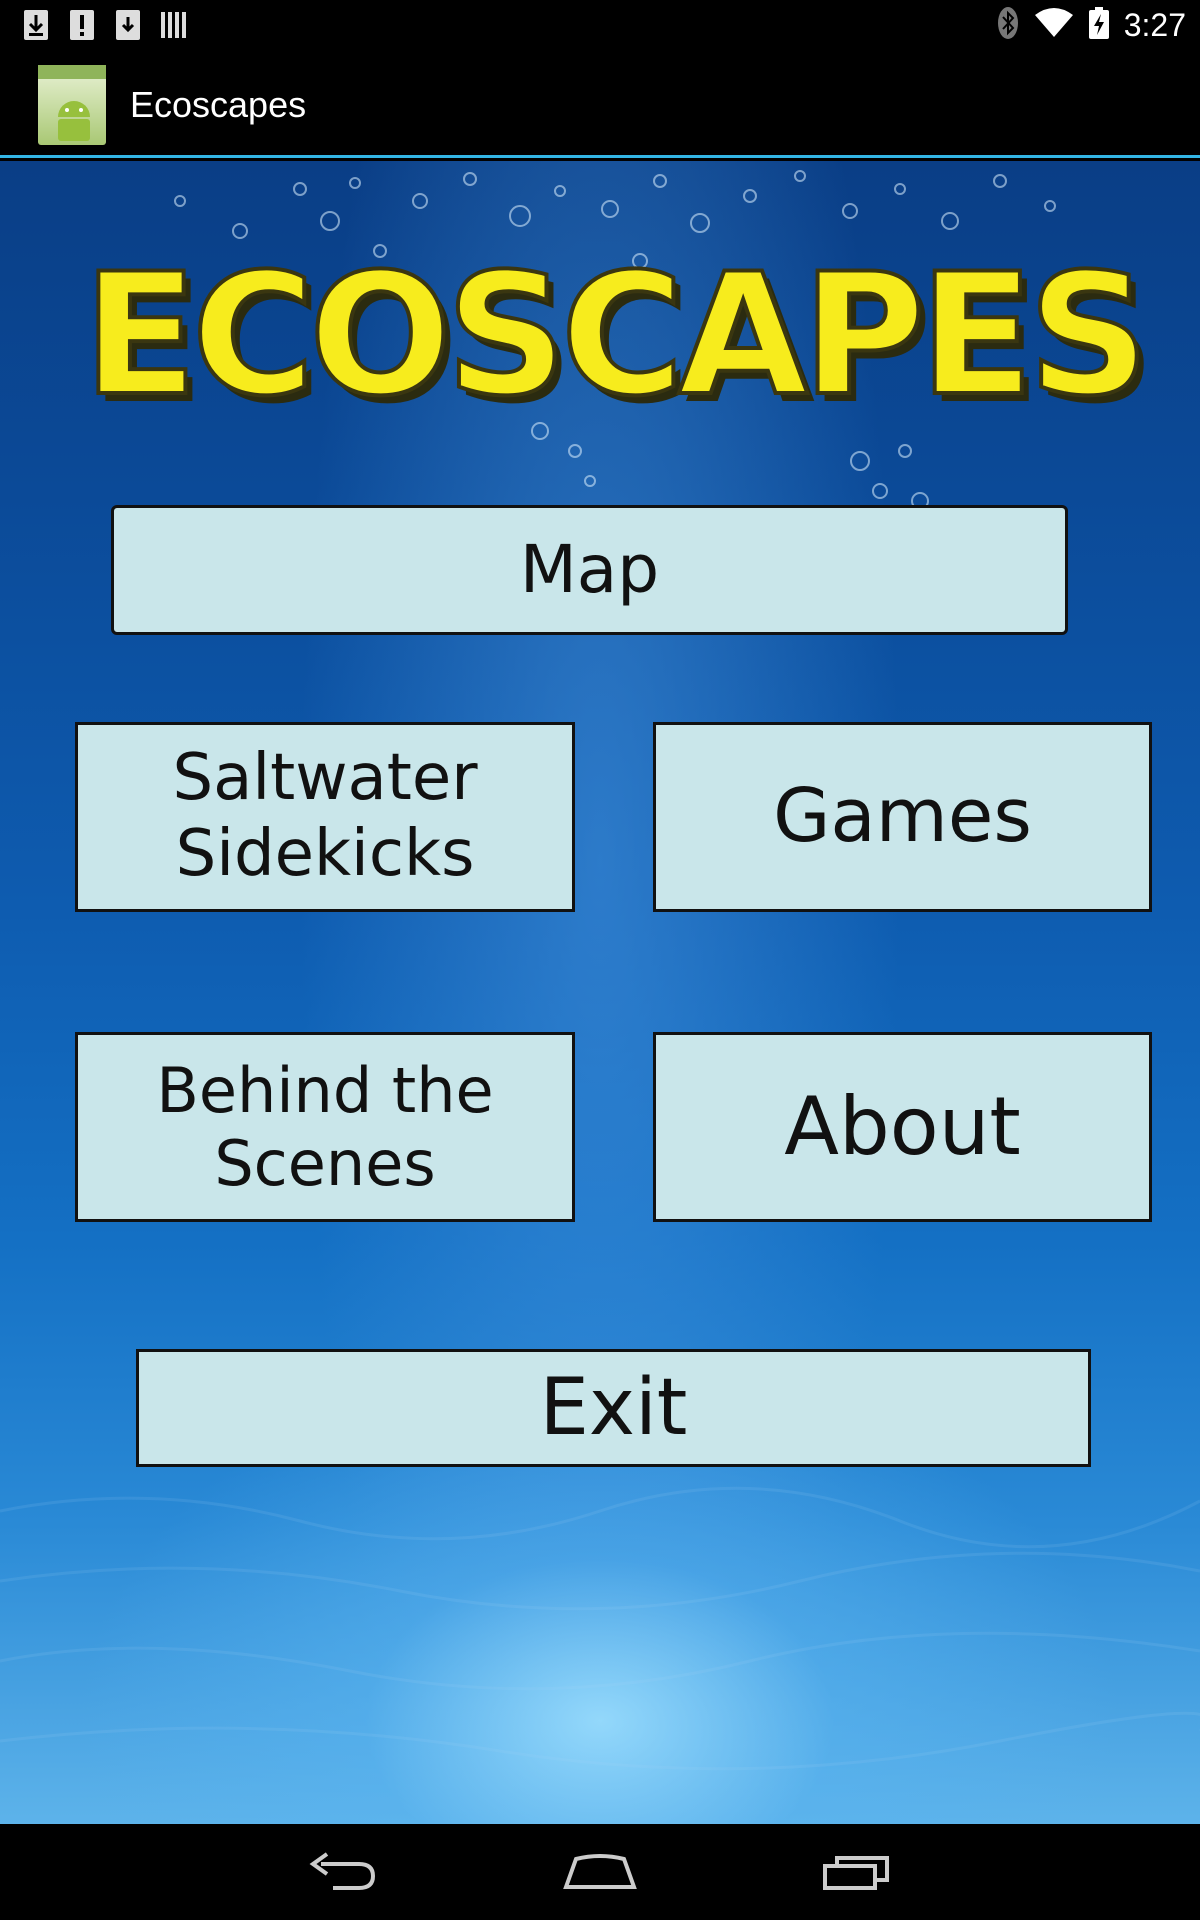 This screenshot has height=1920, width=1200. I want to click on app-title: Ecoscapes, so click(218, 104).